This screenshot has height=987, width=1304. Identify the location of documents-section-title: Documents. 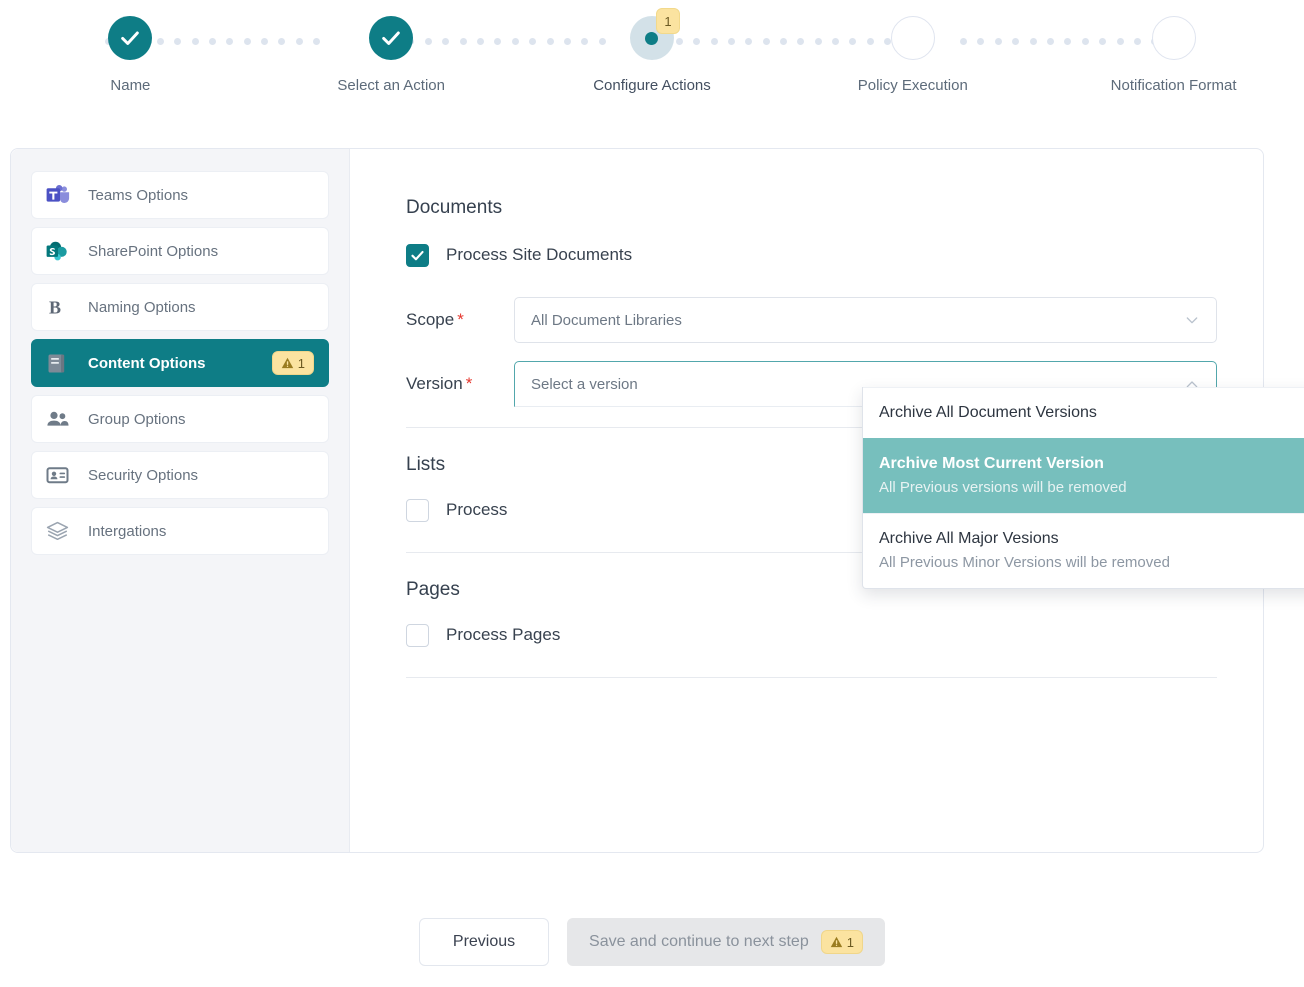
(454, 207).